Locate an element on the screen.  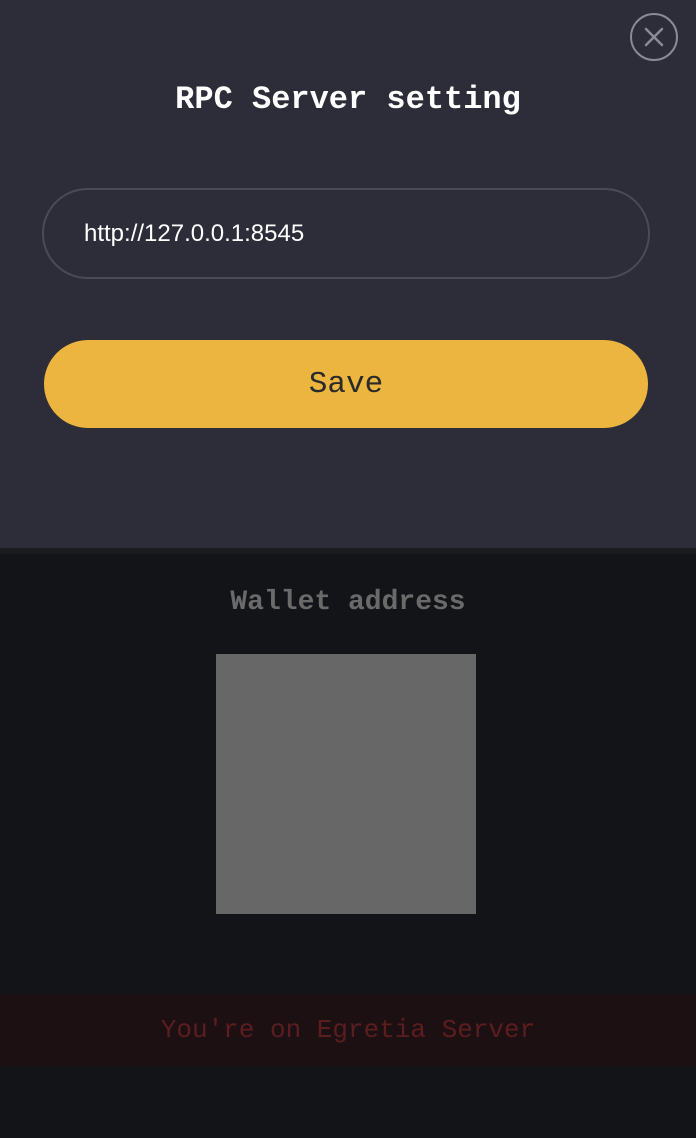
save-button: Save is located at coordinates (346, 384).